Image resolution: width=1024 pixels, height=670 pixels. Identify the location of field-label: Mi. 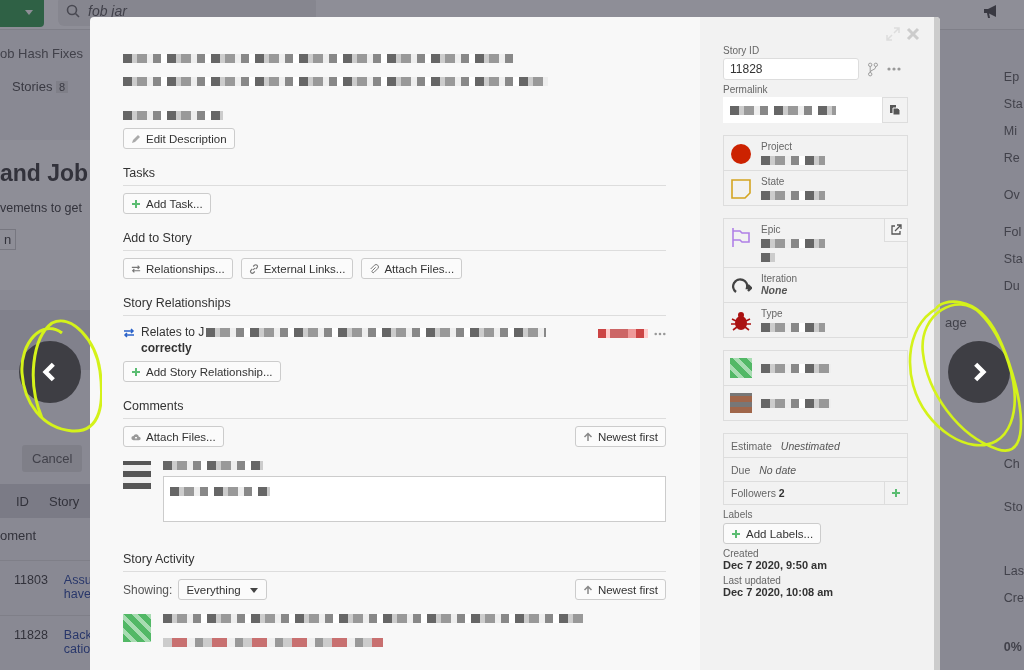
(1011, 131).